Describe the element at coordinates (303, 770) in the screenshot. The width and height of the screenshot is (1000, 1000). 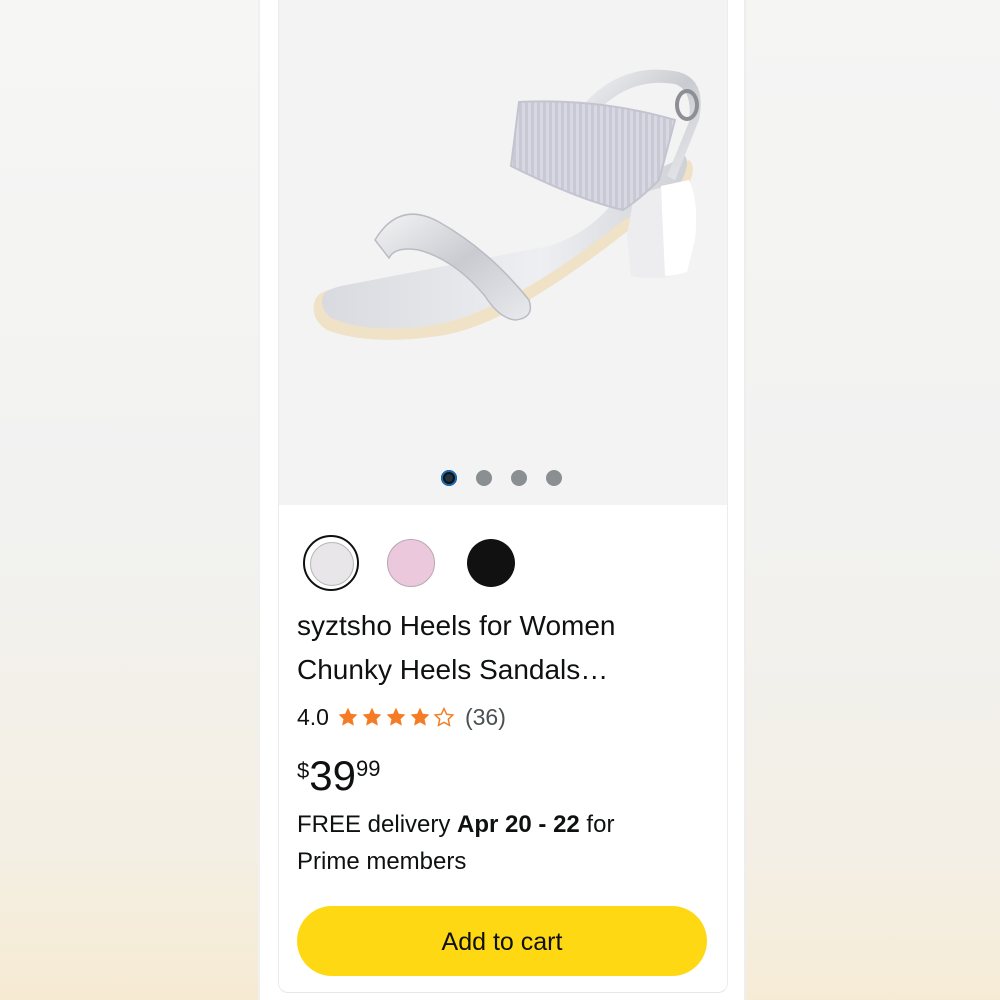
I see `price-currency: $` at that location.